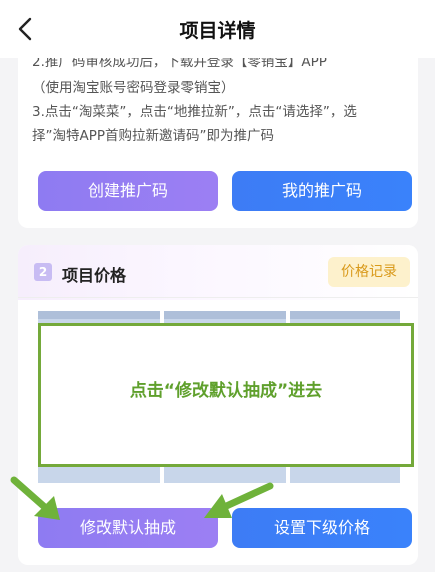 This screenshot has width=435, height=572. What do you see at coordinates (43, 272) in the screenshot?
I see `section-number-badge: 2` at bounding box center [43, 272].